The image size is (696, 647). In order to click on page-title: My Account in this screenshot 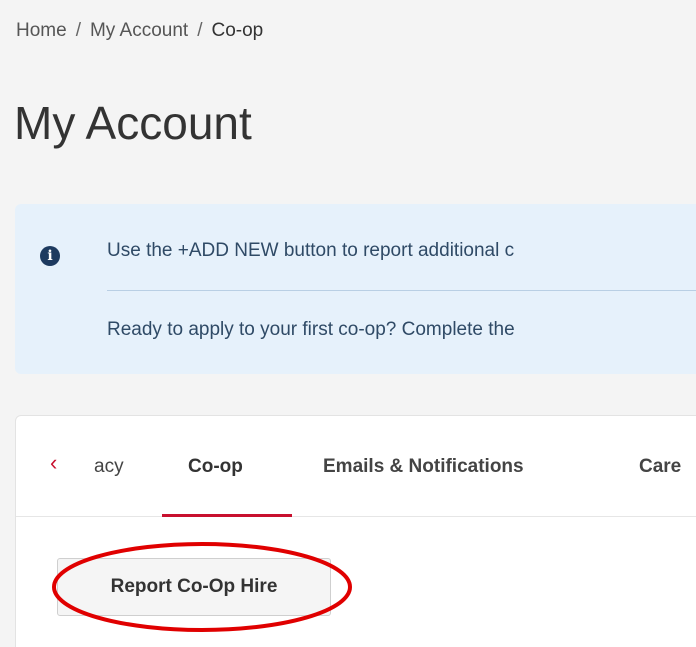, I will do `click(133, 123)`.